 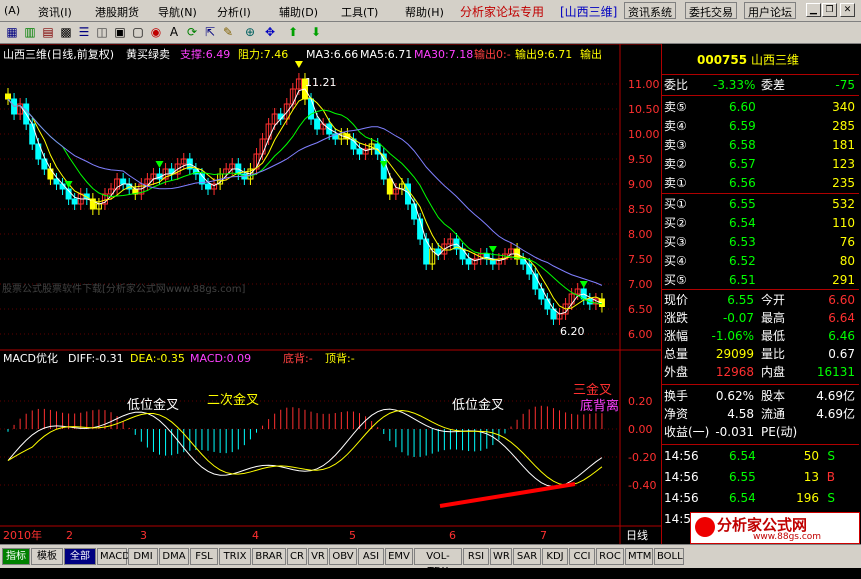 What do you see at coordinates (177, 12) in the screenshot?
I see `menu-item-nav: 导航(N)` at bounding box center [177, 12].